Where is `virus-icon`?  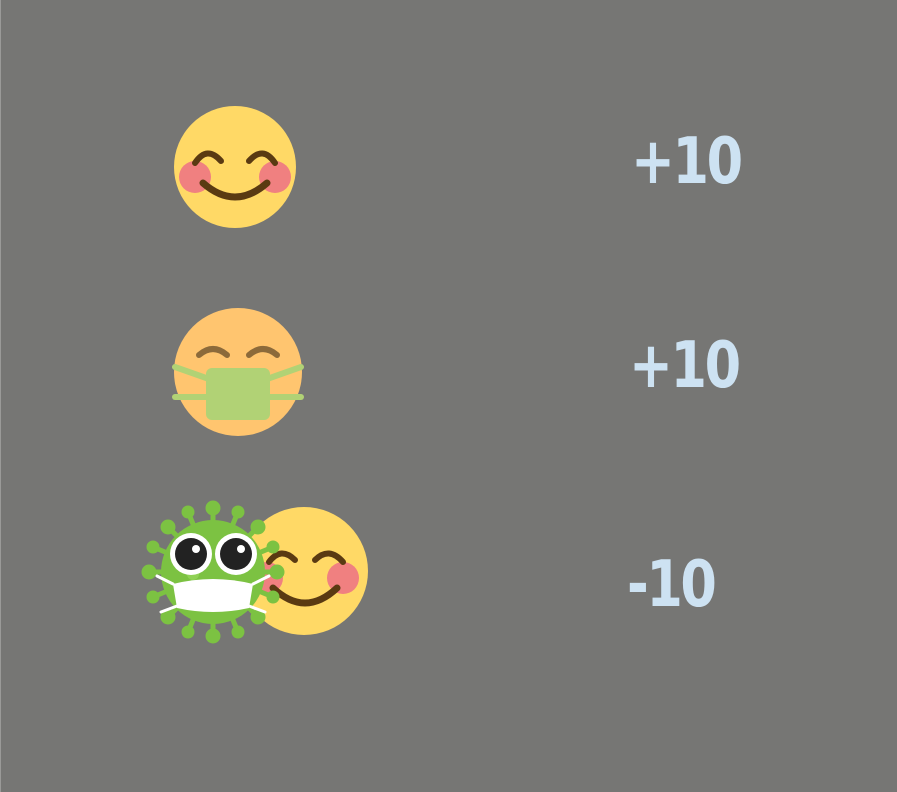
virus-icon is located at coordinates (213, 572).